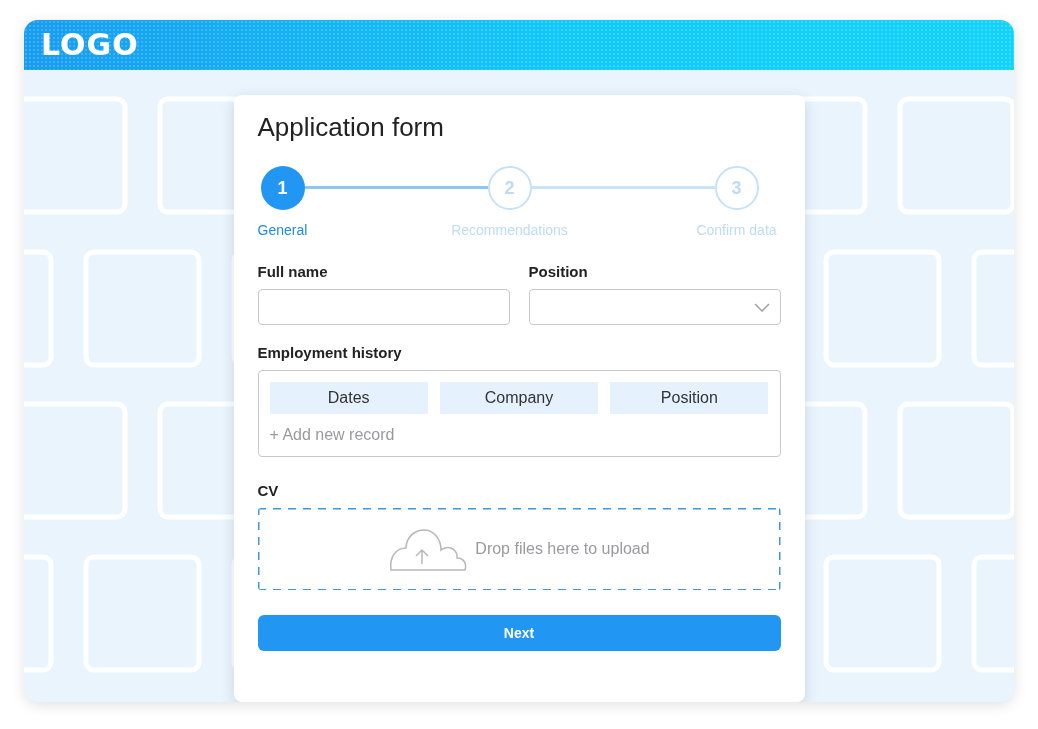 The height and width of the screenshot is (729, 1038). Describe the element at coordinates (558, 271) in the screenshot. I see `field-label: Position` at that location.